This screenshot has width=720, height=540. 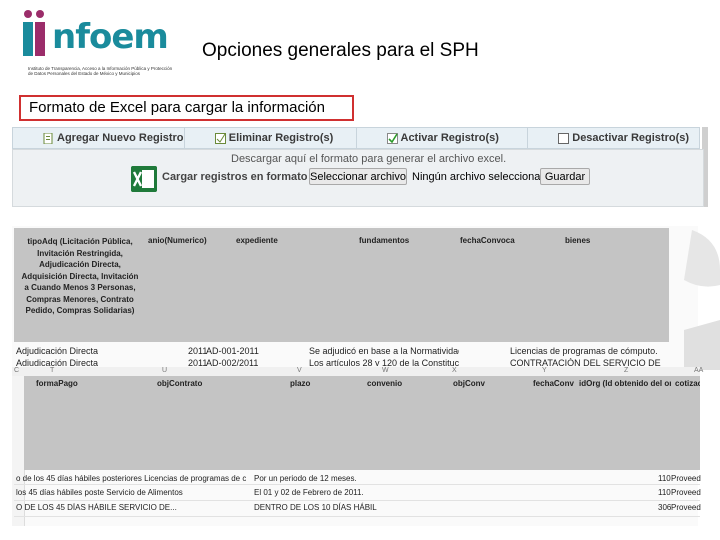 What do you see at coordinates (48, 138) in the screenshot?
I see `add-document-icon` at bounding box center [48, 138].